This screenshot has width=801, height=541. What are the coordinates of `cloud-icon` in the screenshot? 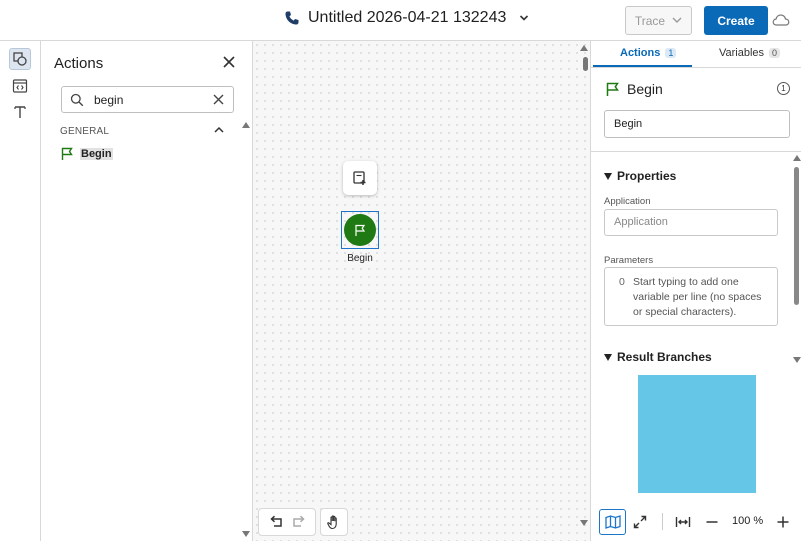 It's located at (781, 20).